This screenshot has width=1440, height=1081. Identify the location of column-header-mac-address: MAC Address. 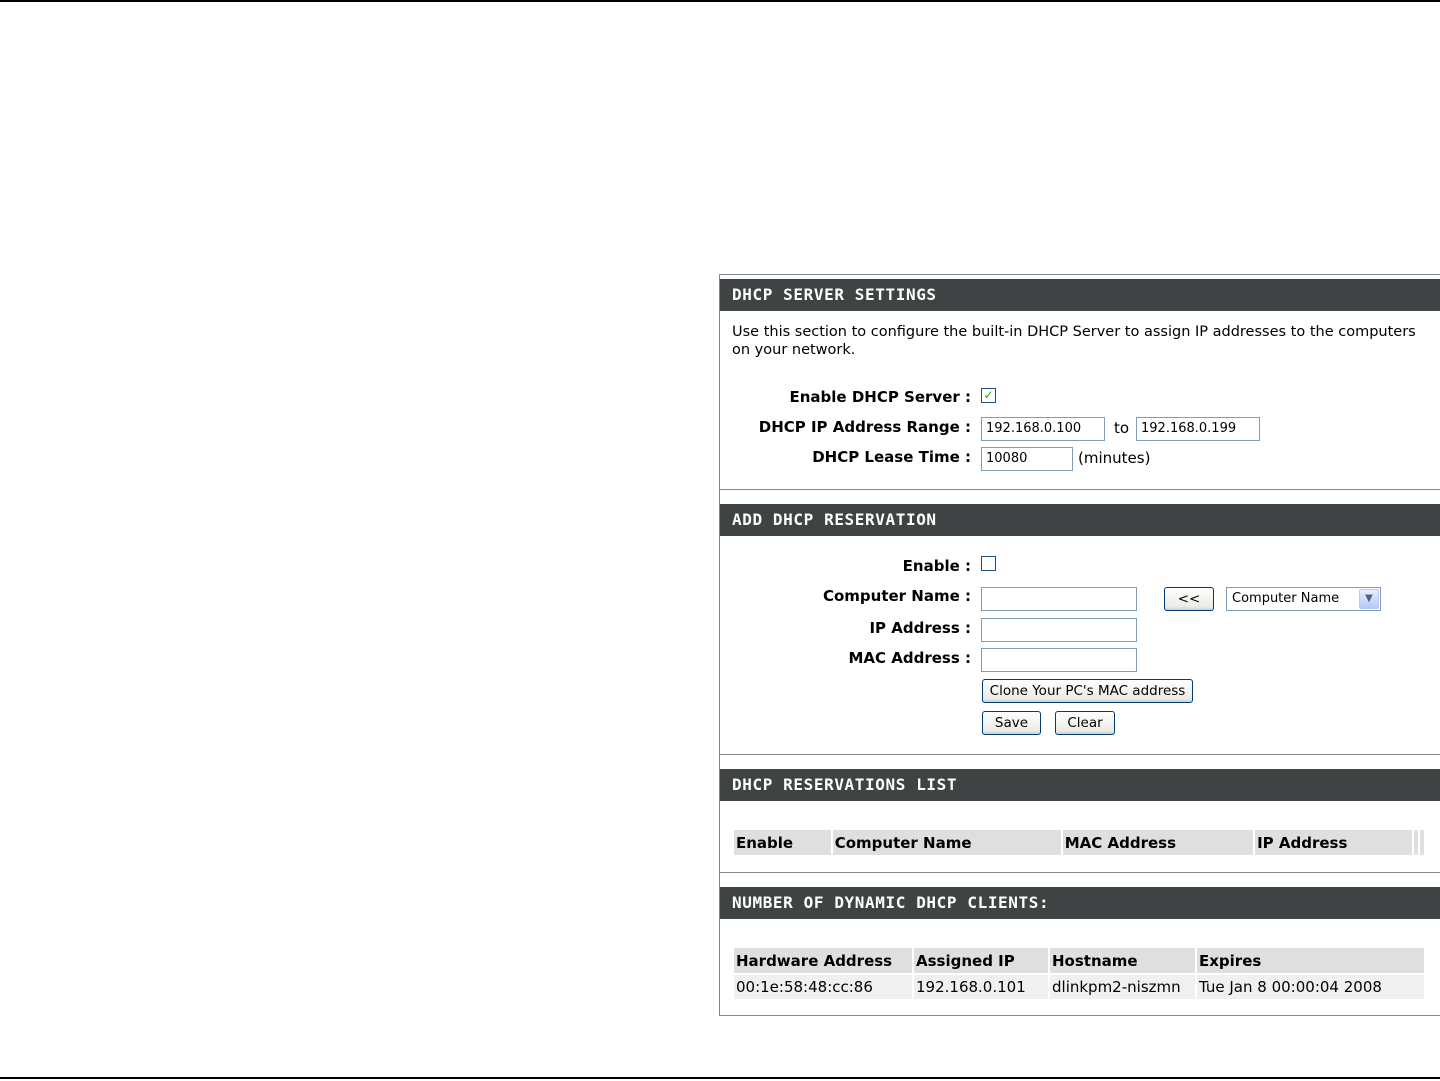
(1158, 842).